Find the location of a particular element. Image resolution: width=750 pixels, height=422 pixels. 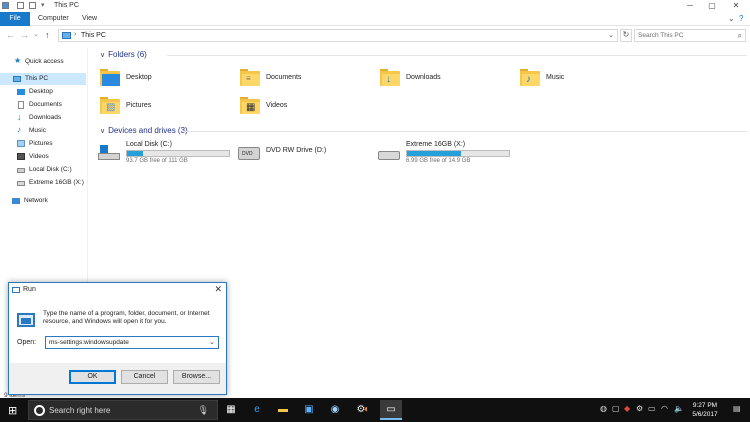

breadcrumb: This PC is located at coordinates (93, 35).